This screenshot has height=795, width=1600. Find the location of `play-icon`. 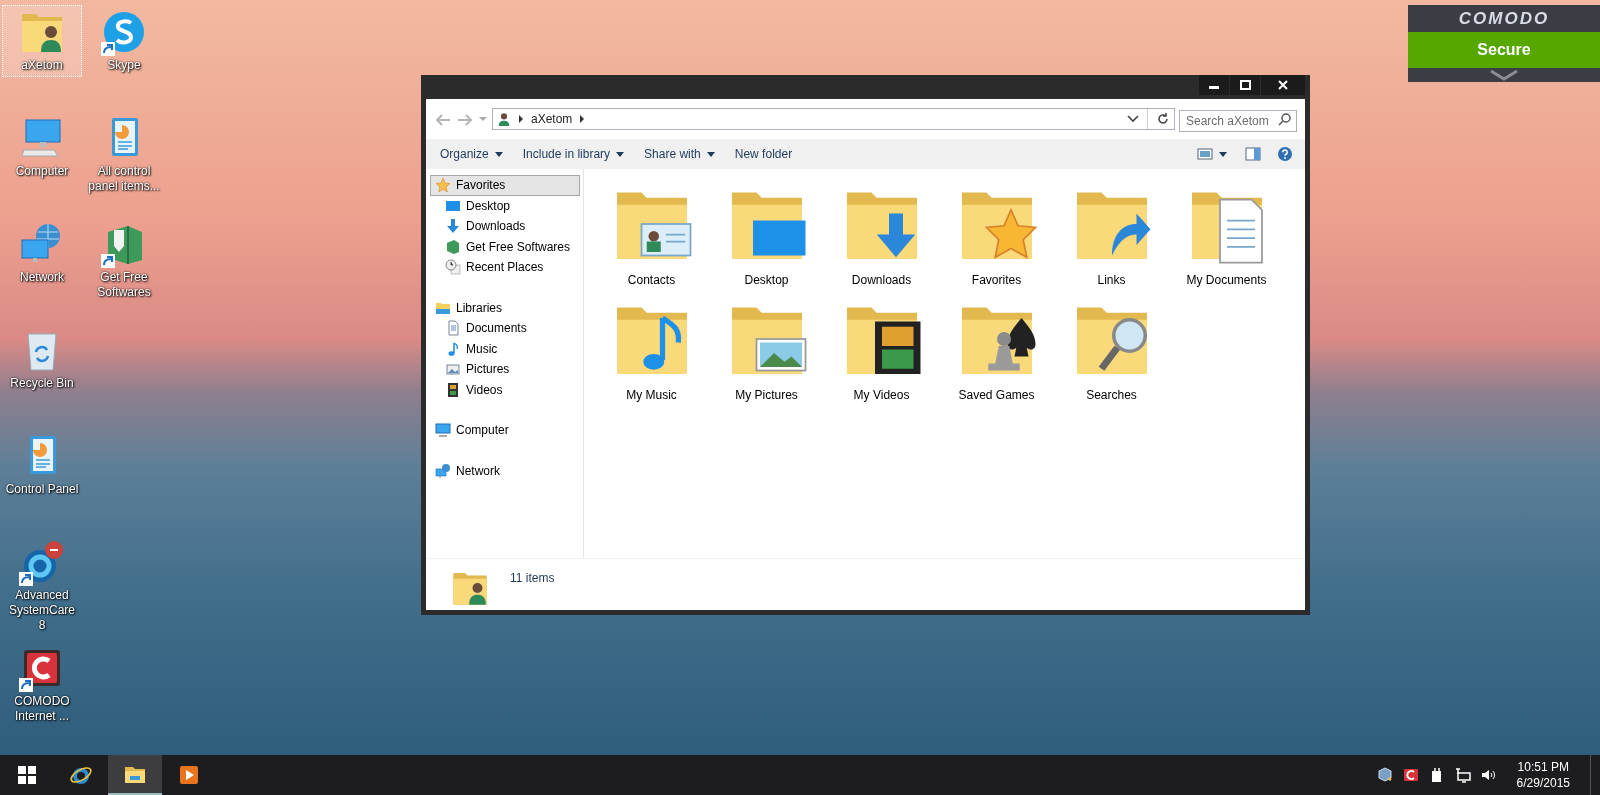

play-icon is located at coordinates (189, 775).